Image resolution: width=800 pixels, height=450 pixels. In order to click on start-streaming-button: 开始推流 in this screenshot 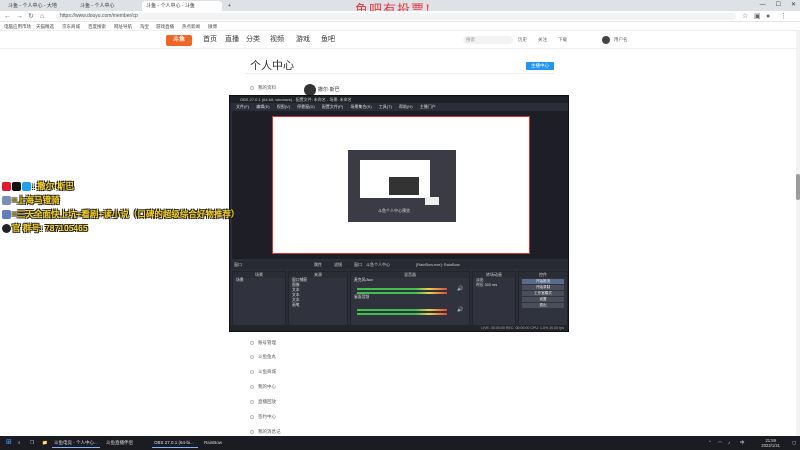, I will do `click(543, 281)`.